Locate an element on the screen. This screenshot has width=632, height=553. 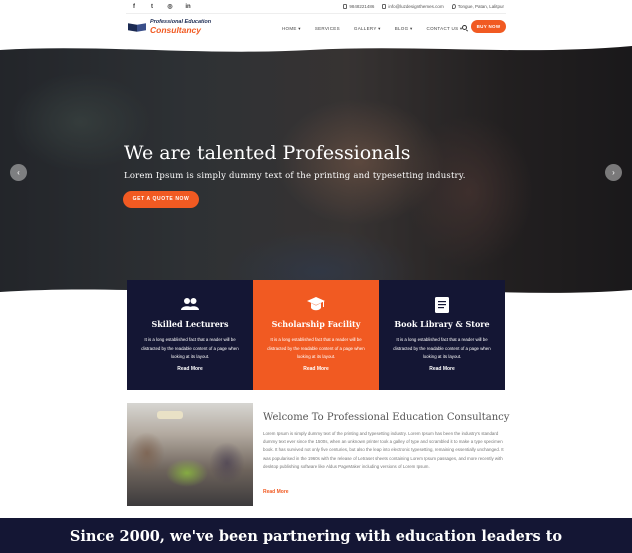
site-logo: Professional Education Consultancy is located at coordinates (169, 27).